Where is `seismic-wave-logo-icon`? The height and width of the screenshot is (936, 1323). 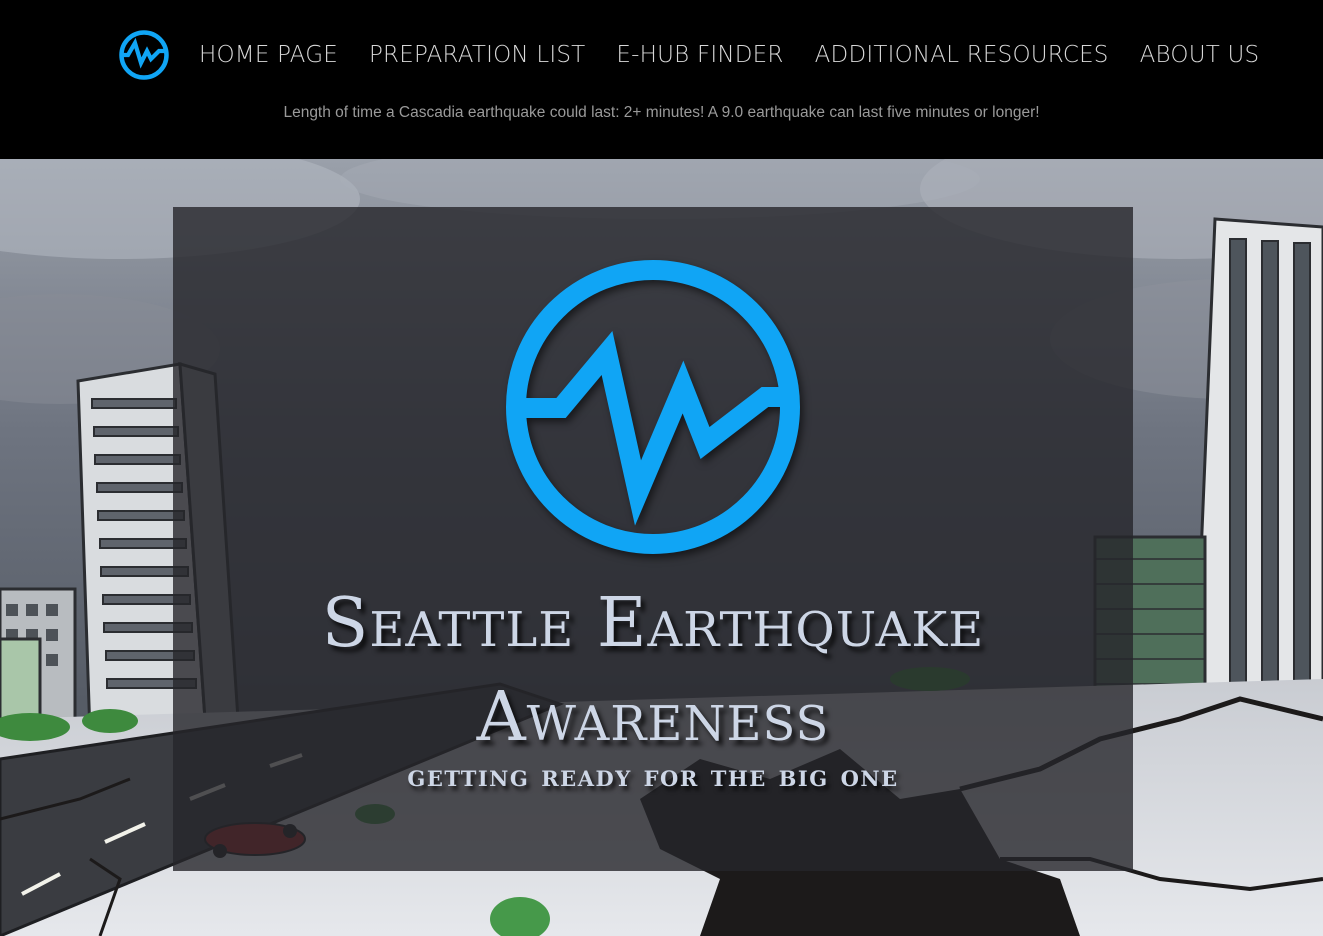
seismic-wave-logo-icon is located at coordinates (144, 55).